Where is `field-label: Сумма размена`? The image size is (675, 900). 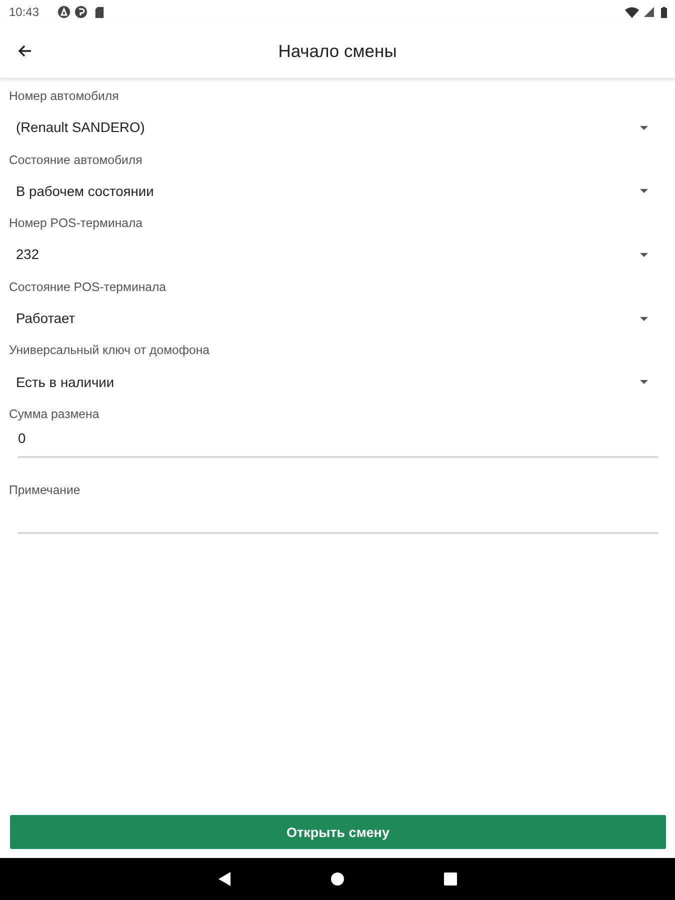
field-label: Сумма размена is located at coordinates (54, 414).